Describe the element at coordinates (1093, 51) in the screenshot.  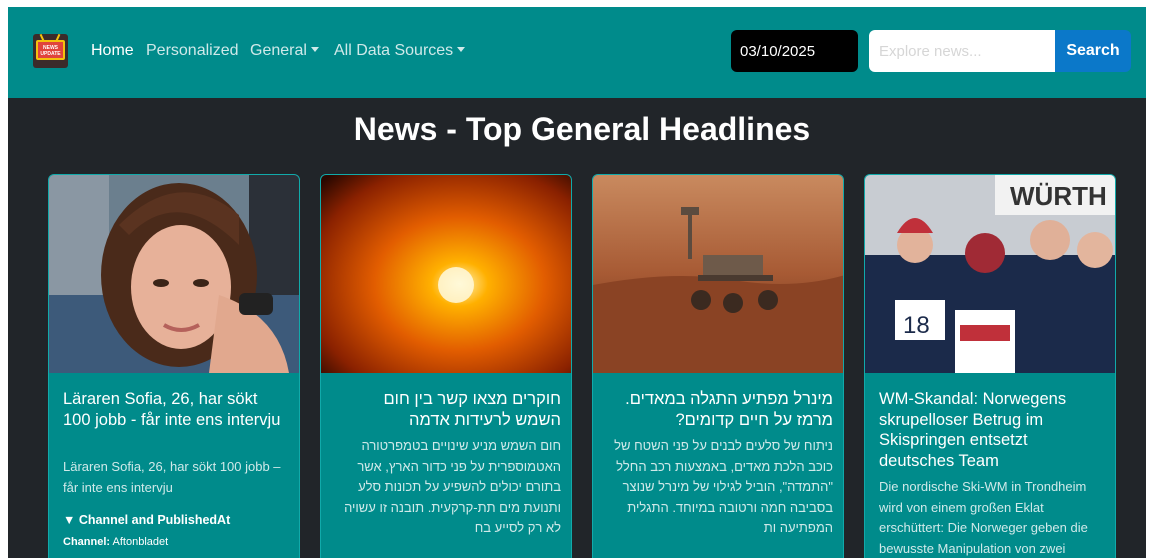
I see `search-button: Search` at that location.